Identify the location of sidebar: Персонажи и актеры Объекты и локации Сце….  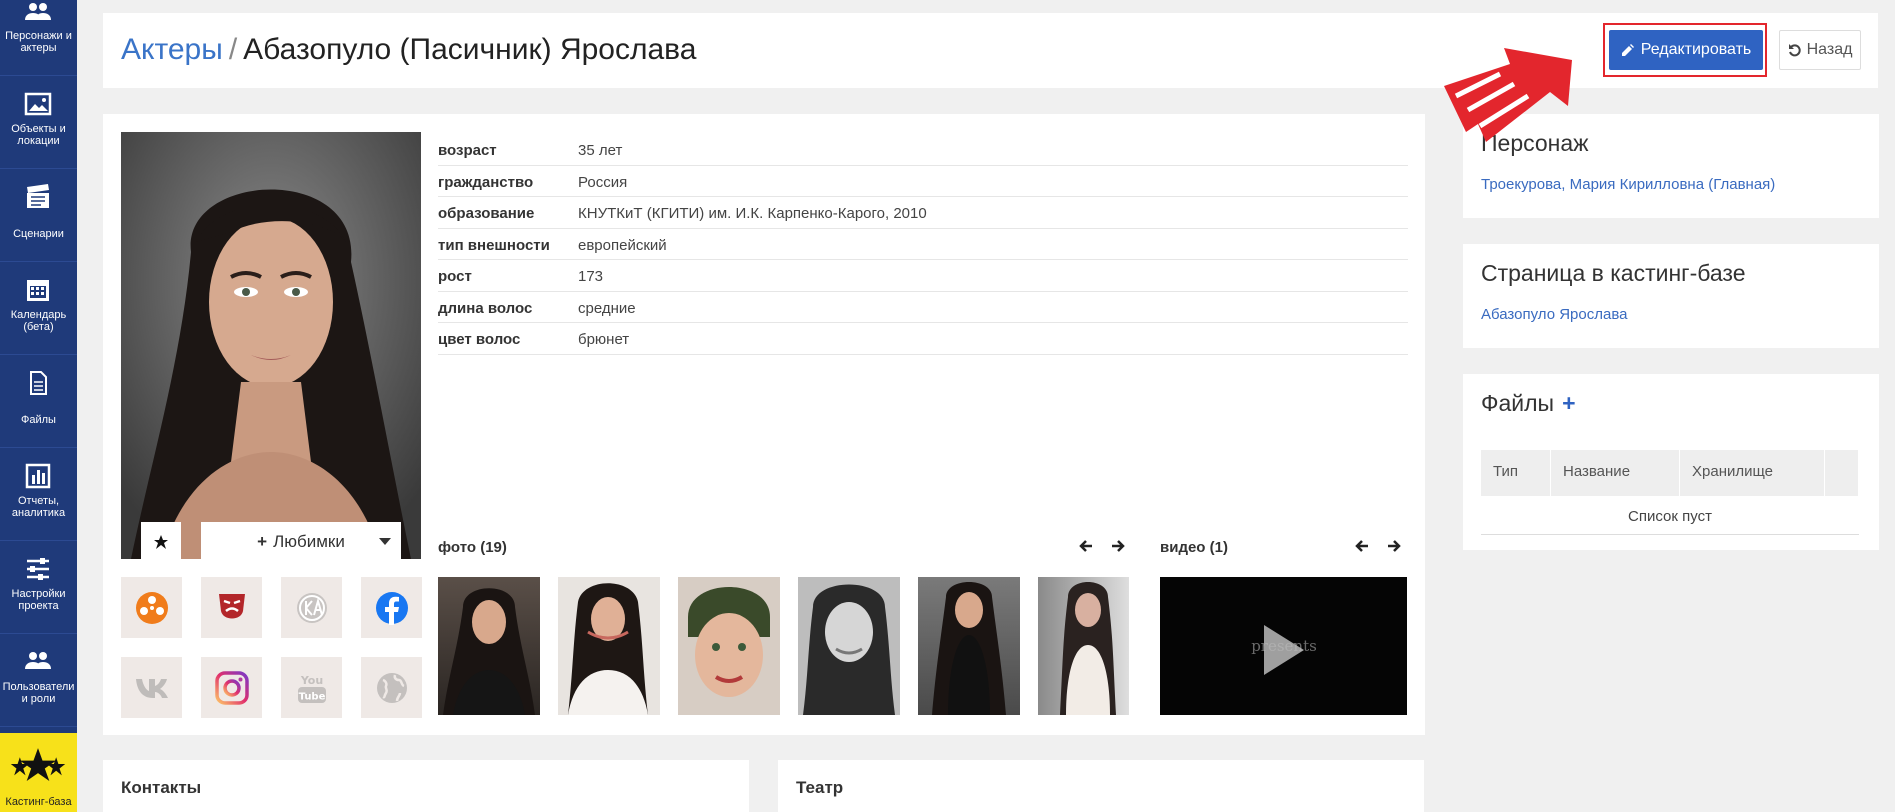
(38, 406).